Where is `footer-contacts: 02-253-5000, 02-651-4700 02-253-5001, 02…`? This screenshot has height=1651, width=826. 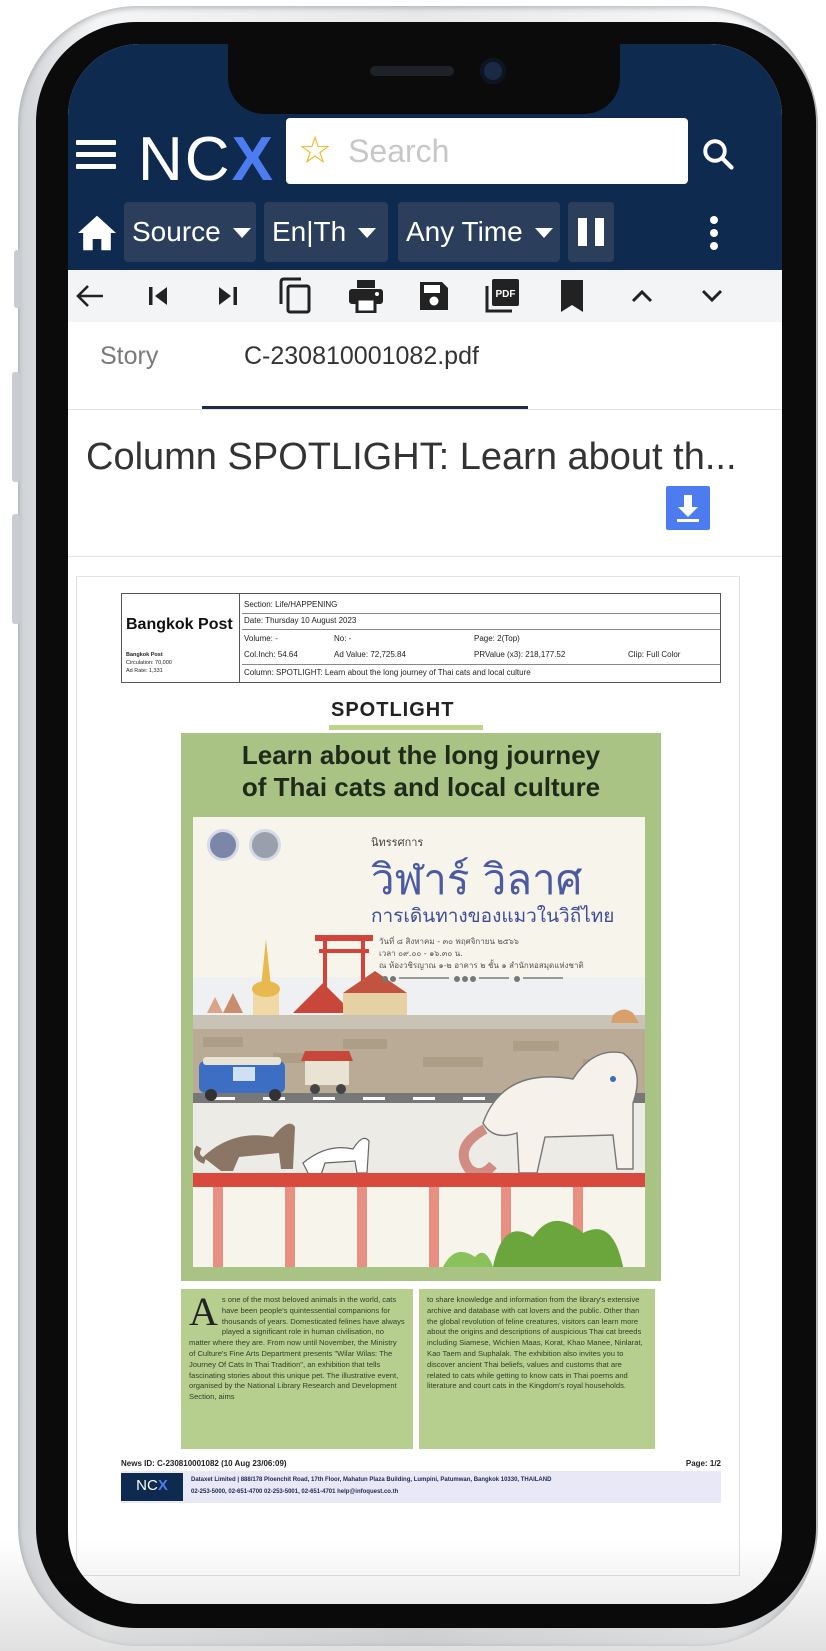
footer-contacts: 02-253-5000, 02-651-4700 02-253-5001, 02… is located at coordinates (295, 1492).